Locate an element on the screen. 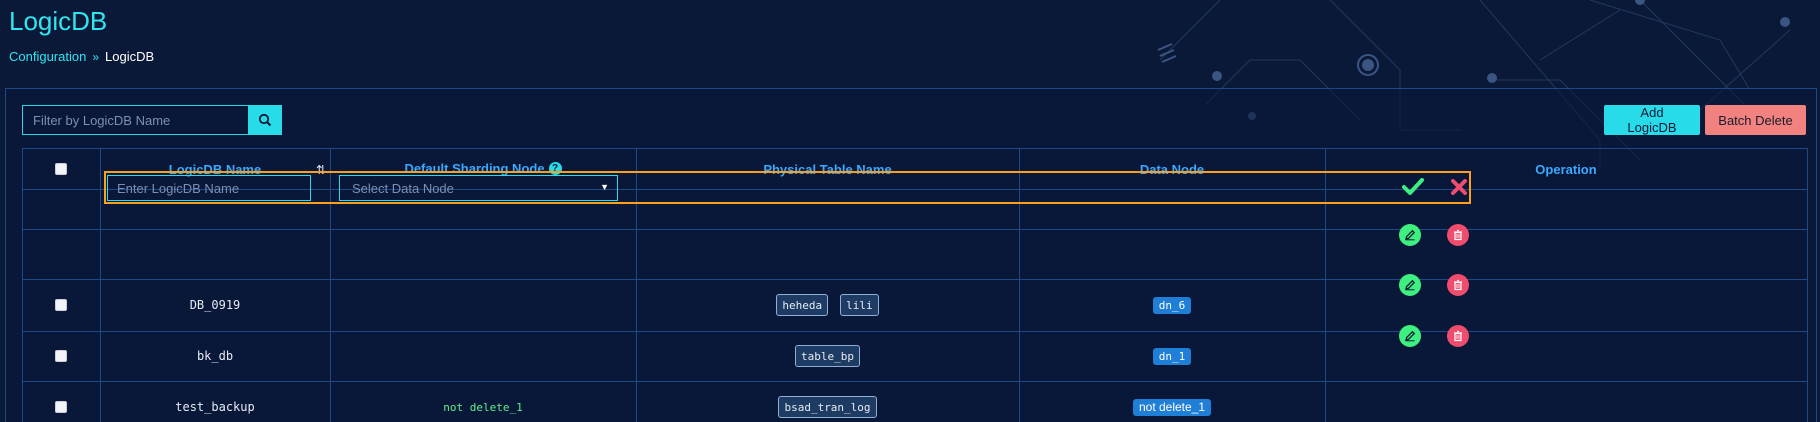 The width and height of the screenshot is (1820, 422). logicdb-name: test_backup is located at coordinates (215, 407).